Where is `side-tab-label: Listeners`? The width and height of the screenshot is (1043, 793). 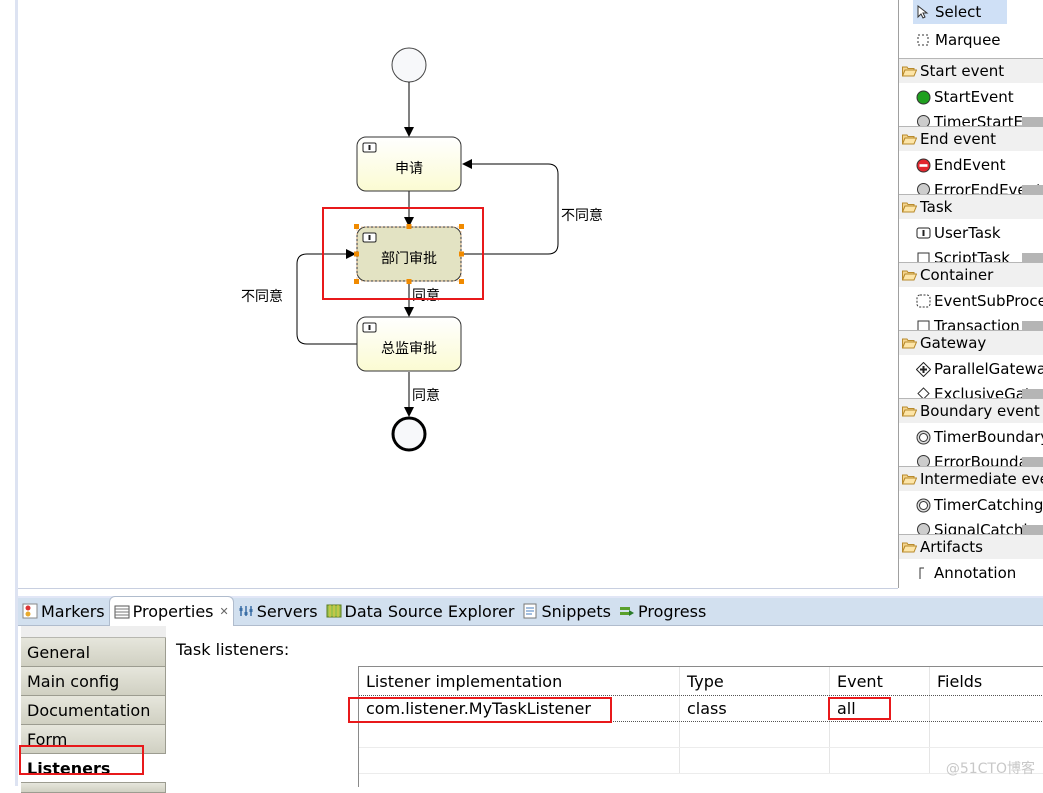 side-tab-label: Listeners is located at coordinates (69, 768).